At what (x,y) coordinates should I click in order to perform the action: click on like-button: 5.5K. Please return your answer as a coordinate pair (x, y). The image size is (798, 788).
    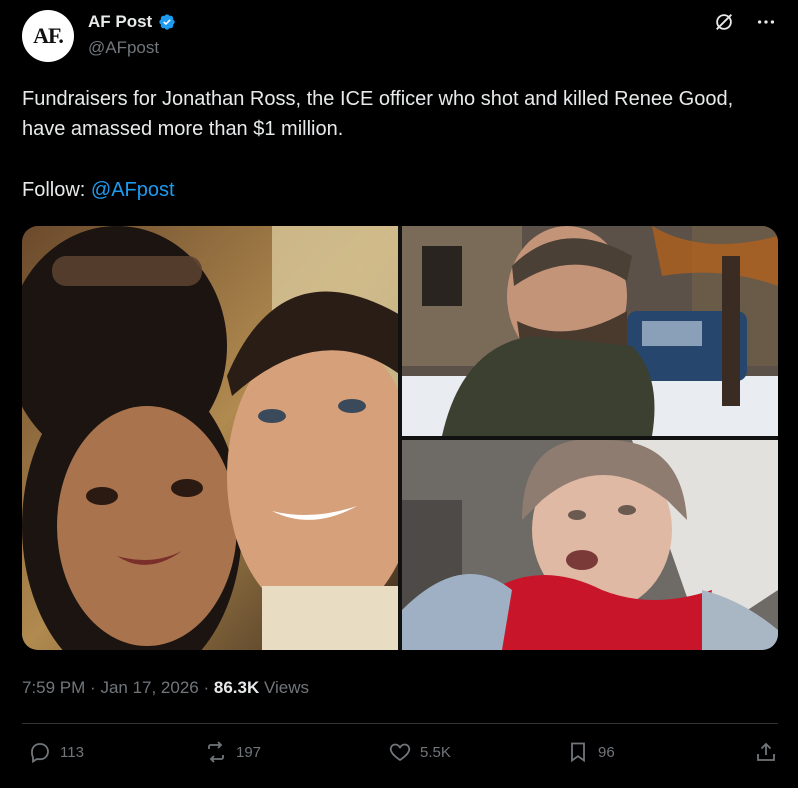
    Looking at the image, I should click on (419, 752).